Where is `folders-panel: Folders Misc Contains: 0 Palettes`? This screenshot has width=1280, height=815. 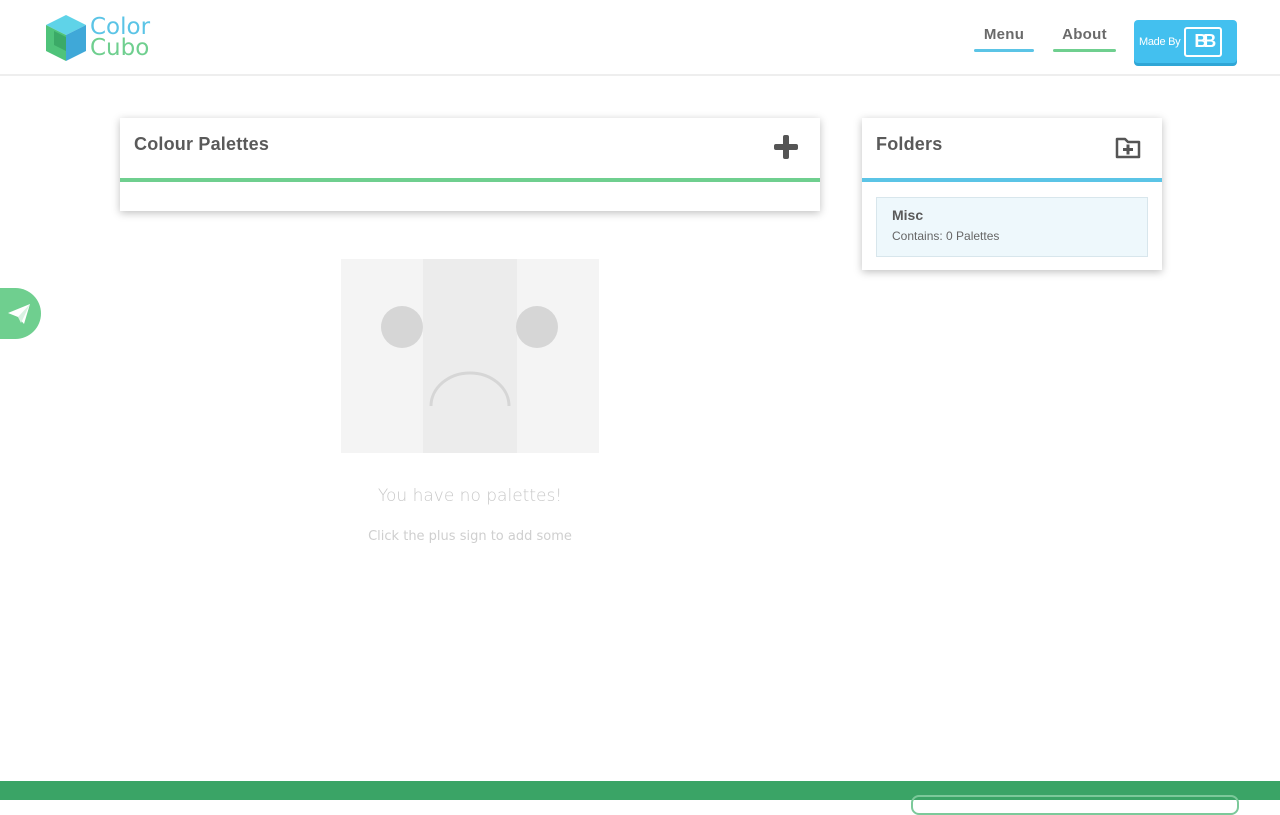 folders-panel: Folders Misc Contains: 0 Palettes is located at coordinates (1012, 194).